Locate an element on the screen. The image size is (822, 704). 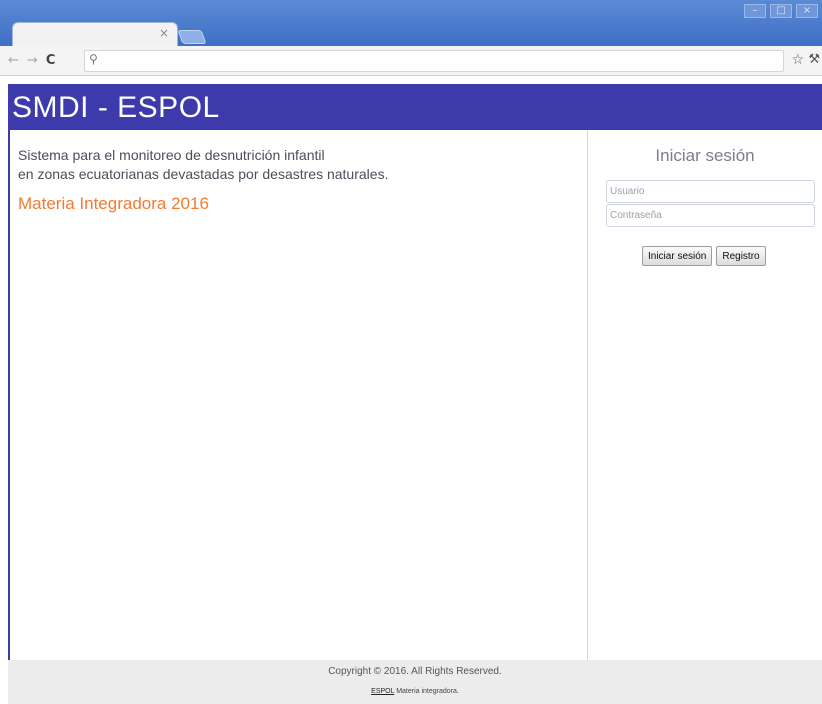
browser-titlebar: × – □ × is located at coordinates (411, 23).